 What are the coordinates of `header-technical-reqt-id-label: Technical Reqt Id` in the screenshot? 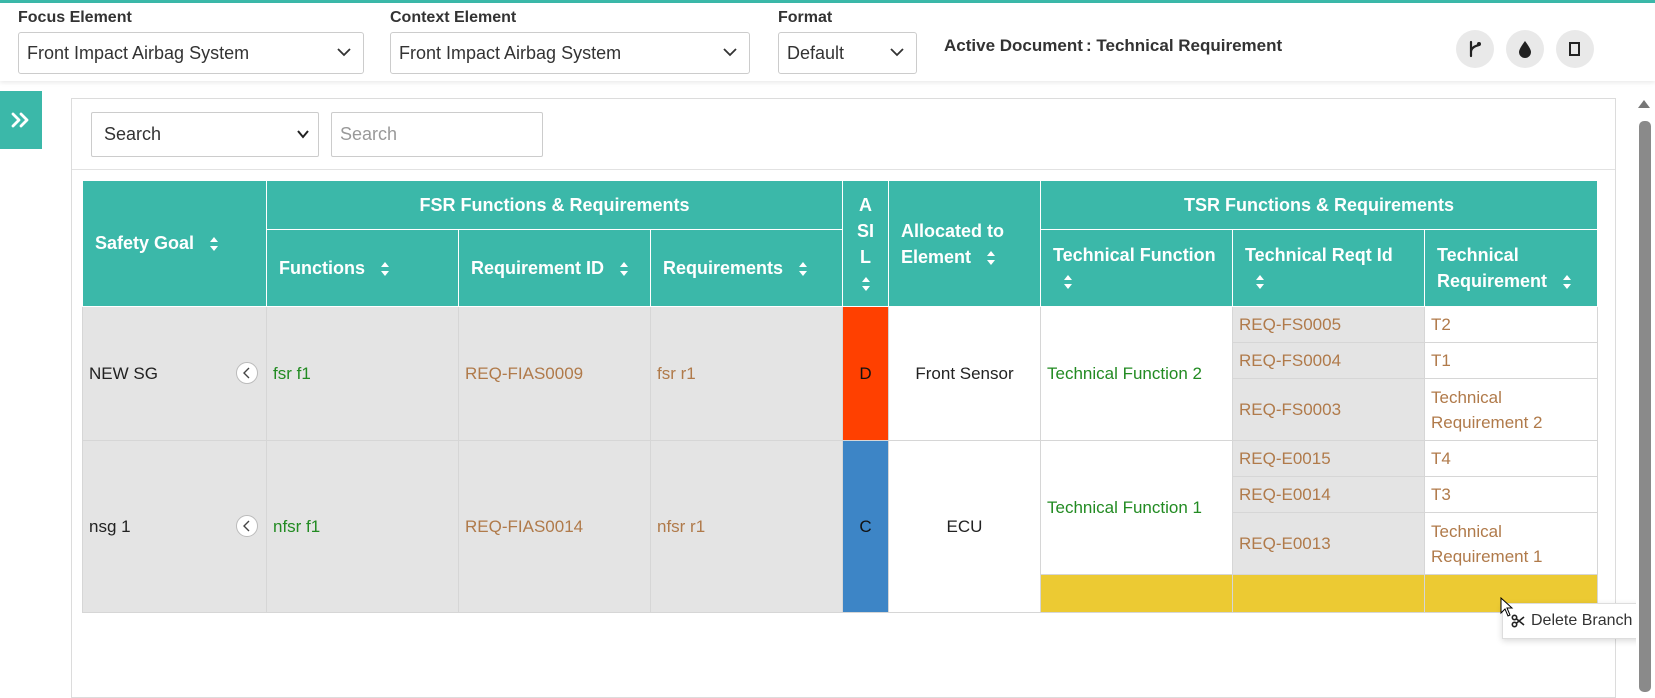 It's located at (1319, 255).